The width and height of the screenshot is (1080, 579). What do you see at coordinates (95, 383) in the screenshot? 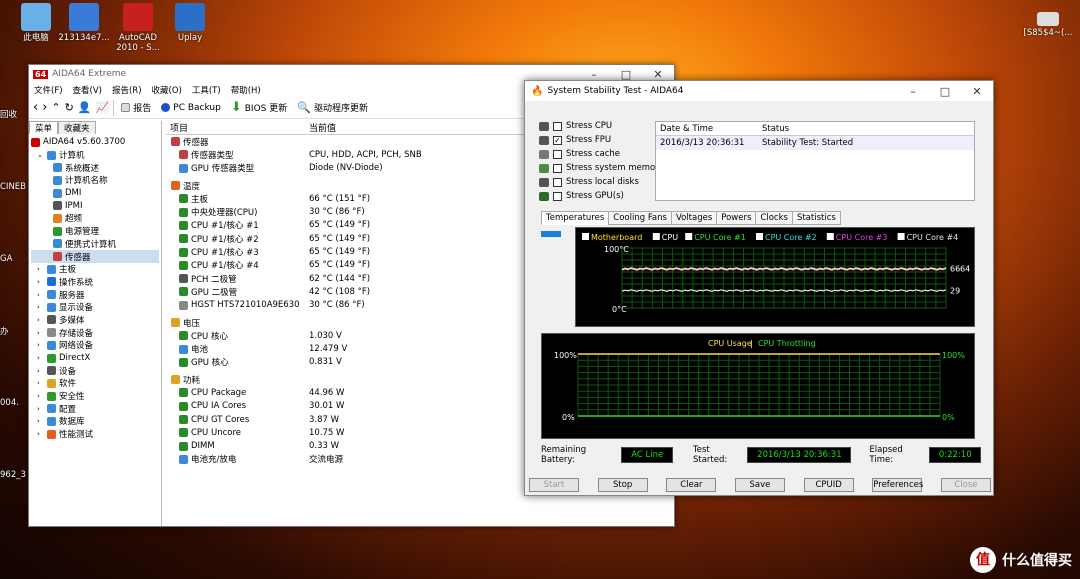
I see `tree-item: › 软件` at bounding box center [95, 383].